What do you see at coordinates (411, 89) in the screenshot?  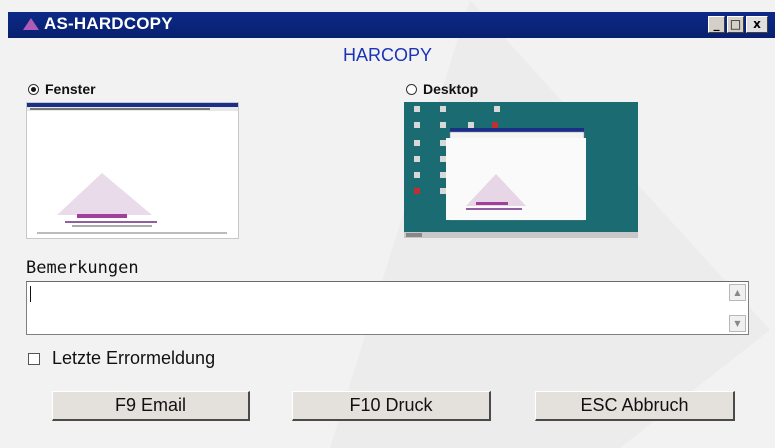 I see `desktop-radio` at bounding box center [411, 89].